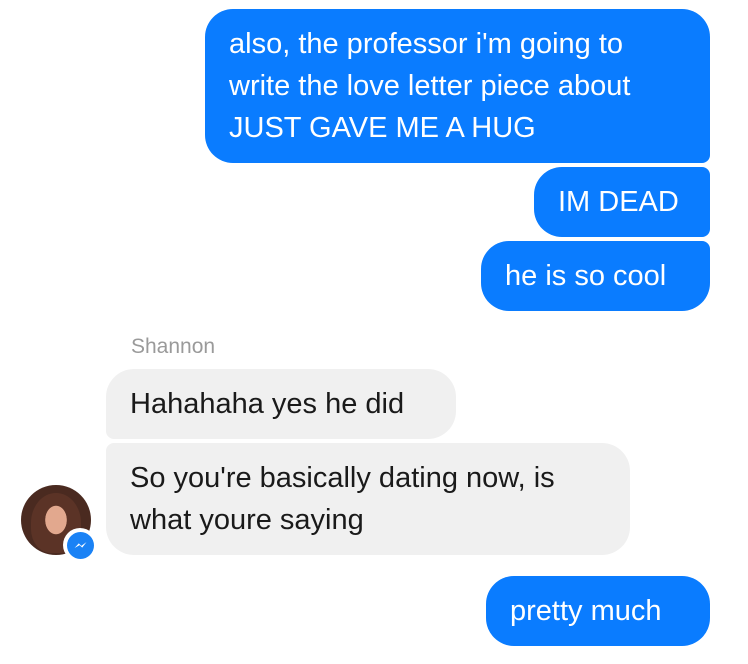  What do you see at coordinates (586, 611) in the screenshot?
I see `message-text: pretty much` at bounding box center [586, 611].